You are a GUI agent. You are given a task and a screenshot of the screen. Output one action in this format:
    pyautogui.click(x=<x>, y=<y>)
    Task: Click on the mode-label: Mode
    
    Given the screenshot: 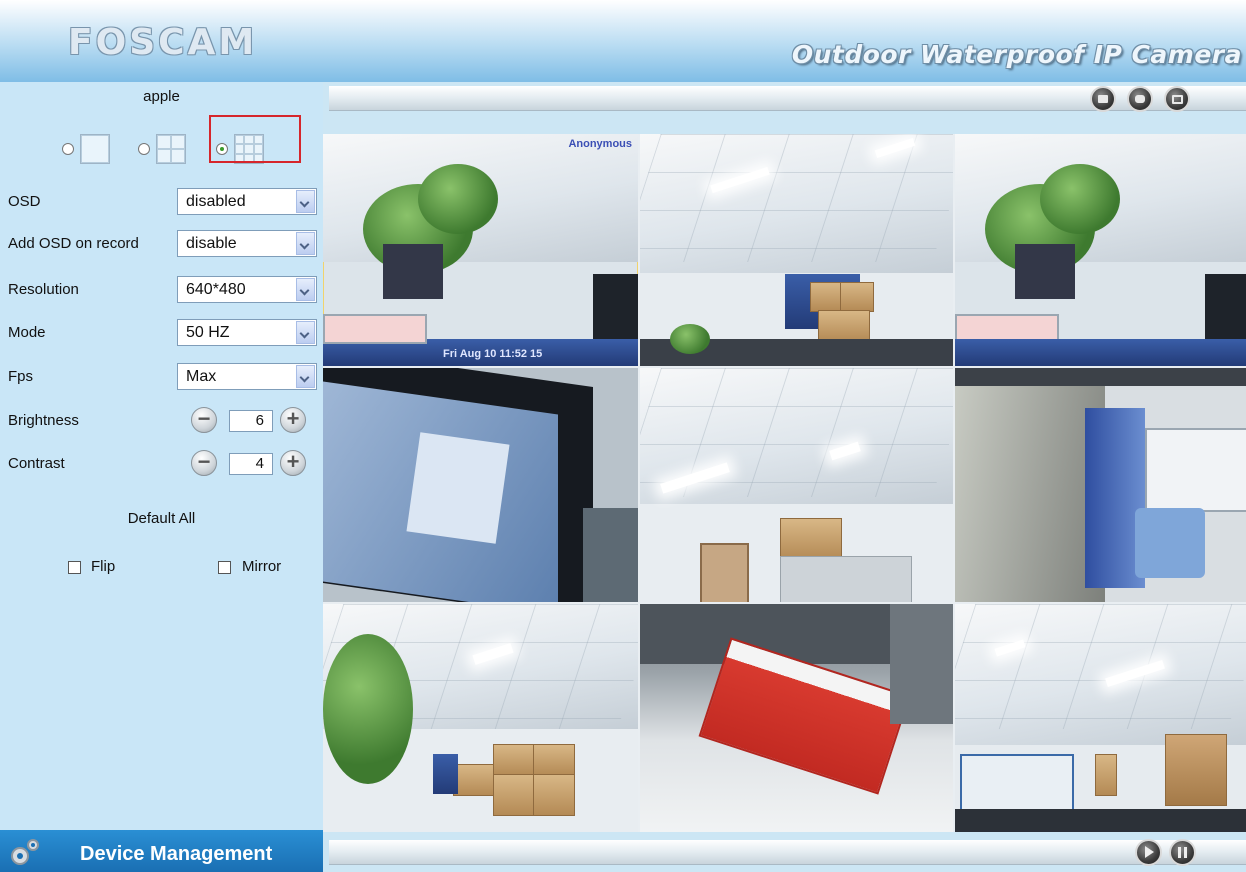 What is the action you would take?
    pyautogui.click(x=27, y=332)
    